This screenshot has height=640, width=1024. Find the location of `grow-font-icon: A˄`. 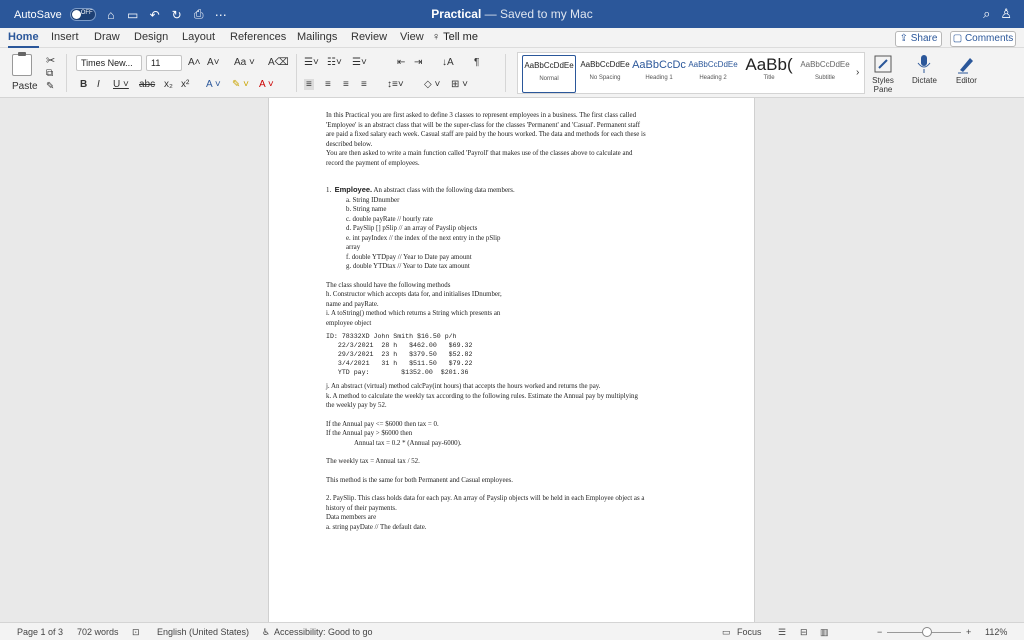

grow-font-icon: A˄ is located at coordinates (194, 62).